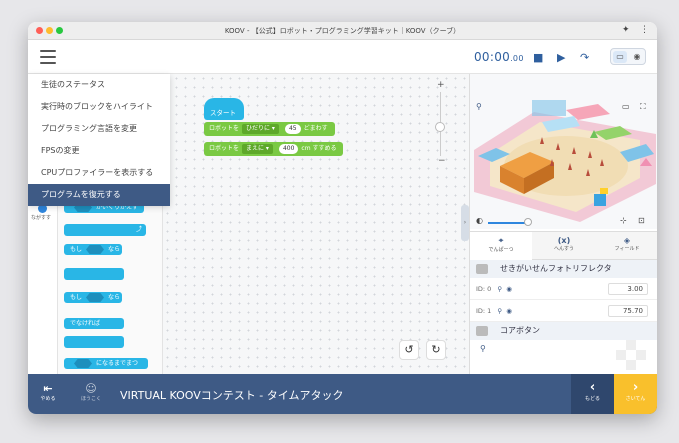  I want to click on start-block: スタート, so click(224, 109).